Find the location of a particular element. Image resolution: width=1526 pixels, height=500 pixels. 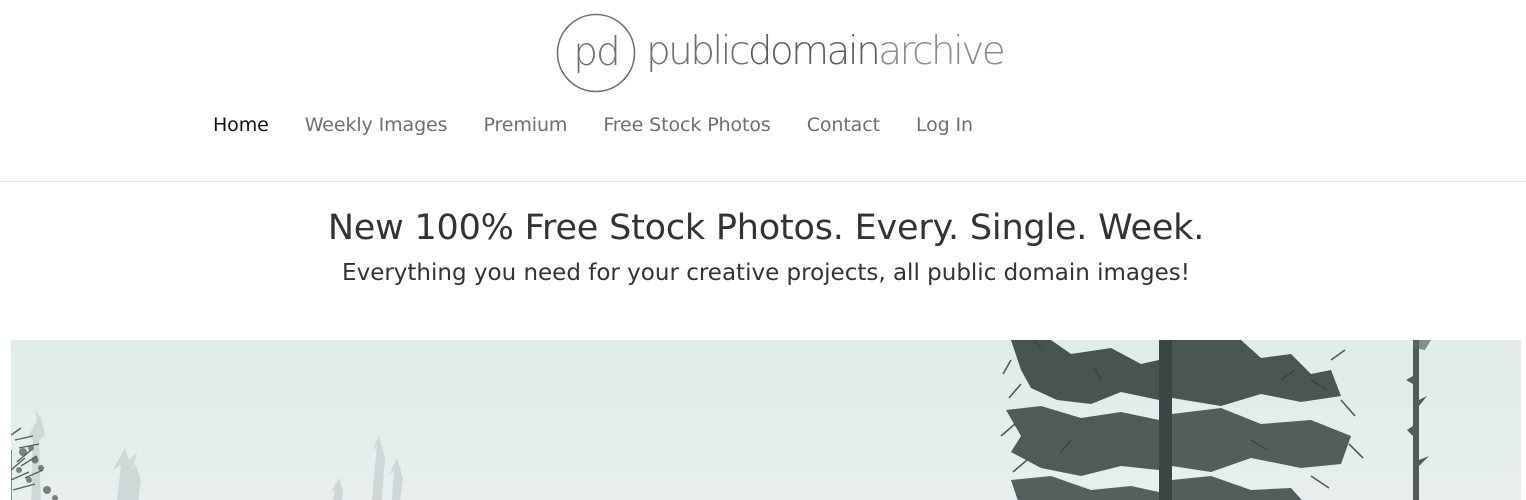

site-logo: pd publicdomainarchive is located at coordinates (781, 53).